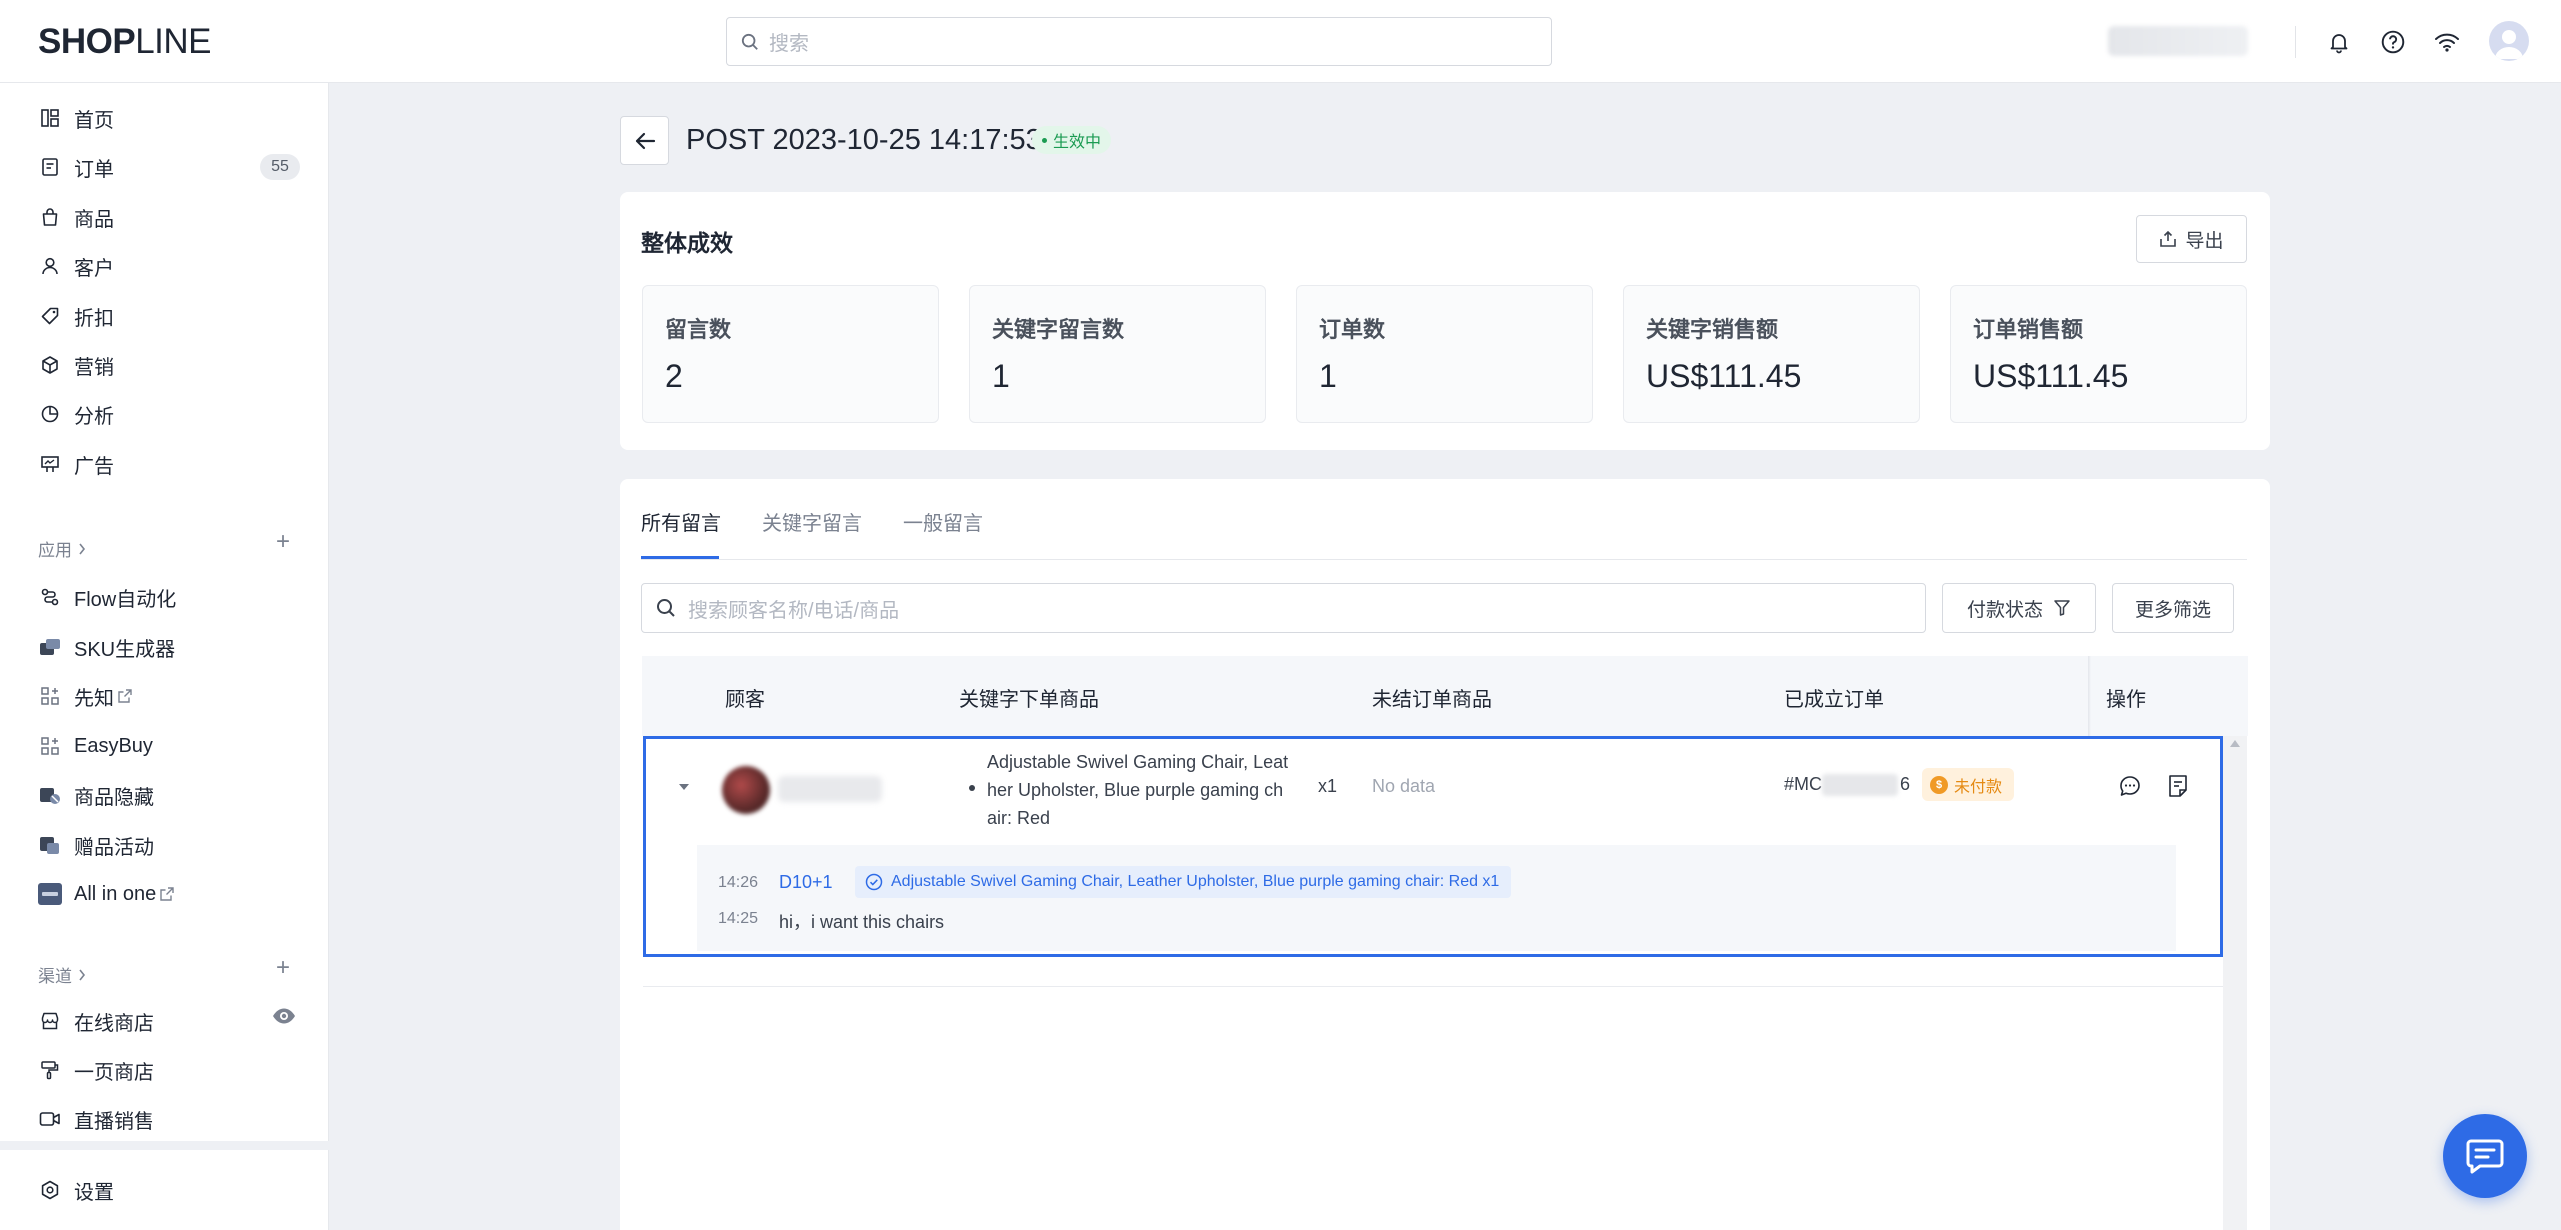 Image resolution: width=2561 pixels, height=1230 pixels. What do you see at coordinates (1117, 354) in the screenshot?
I see `stat-keyword-comments: 关键字留言数 1` at bounding box center [1117, 354].